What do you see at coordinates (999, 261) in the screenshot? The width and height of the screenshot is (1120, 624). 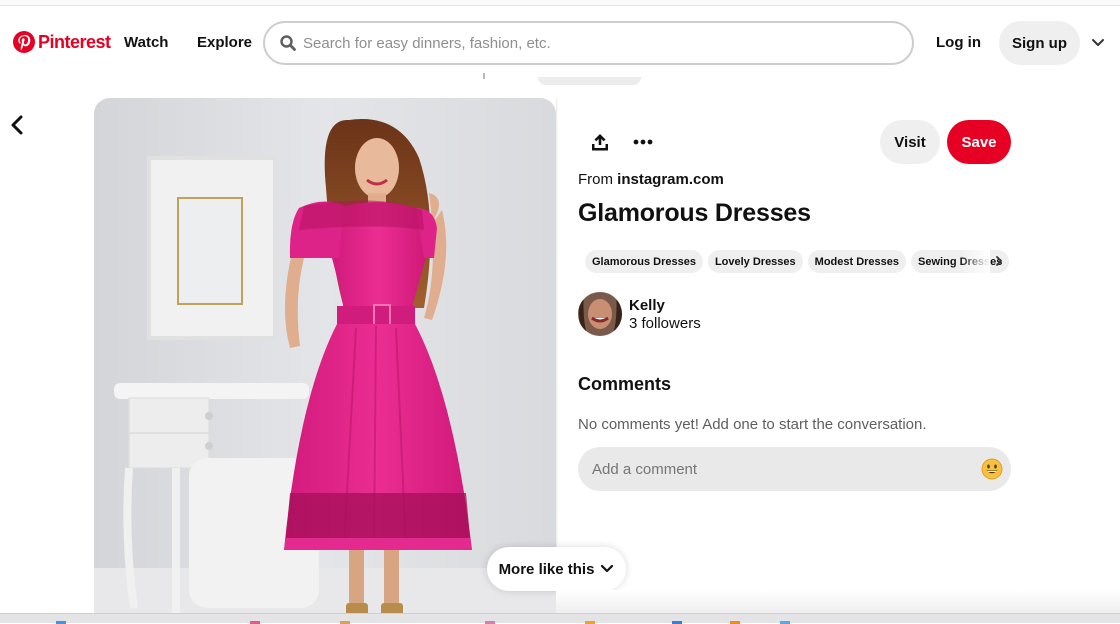 I see `chevron-right-icon` at bounding box center [999, 261].